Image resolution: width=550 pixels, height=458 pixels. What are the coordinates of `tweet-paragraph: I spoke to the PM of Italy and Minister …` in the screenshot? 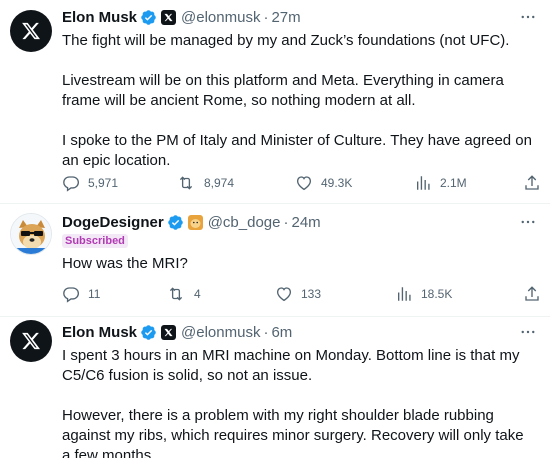 It's located at (297, 150).